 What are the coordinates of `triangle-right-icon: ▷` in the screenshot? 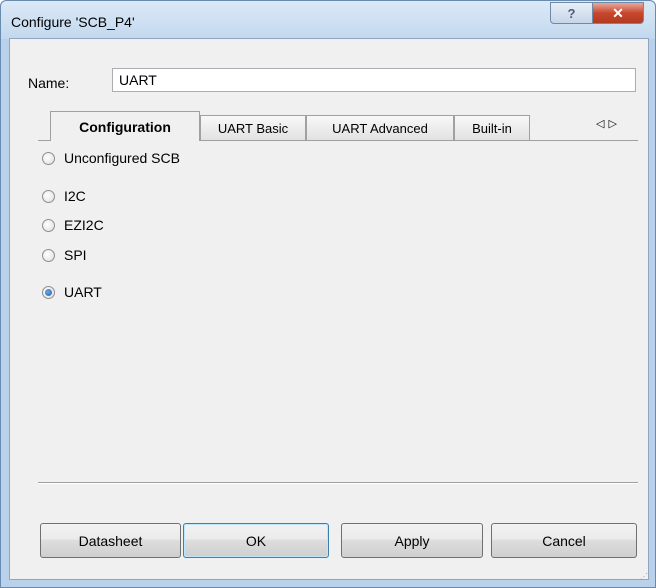 It's located at (614, 124).